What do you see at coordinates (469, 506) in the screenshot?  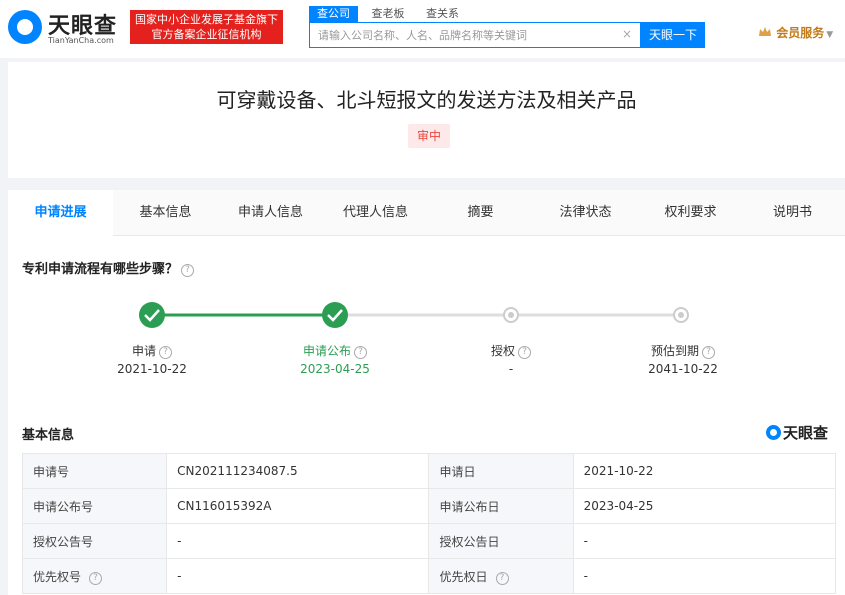 I see `field-label-text: 申请公布日` at bounding box center [469, 506].